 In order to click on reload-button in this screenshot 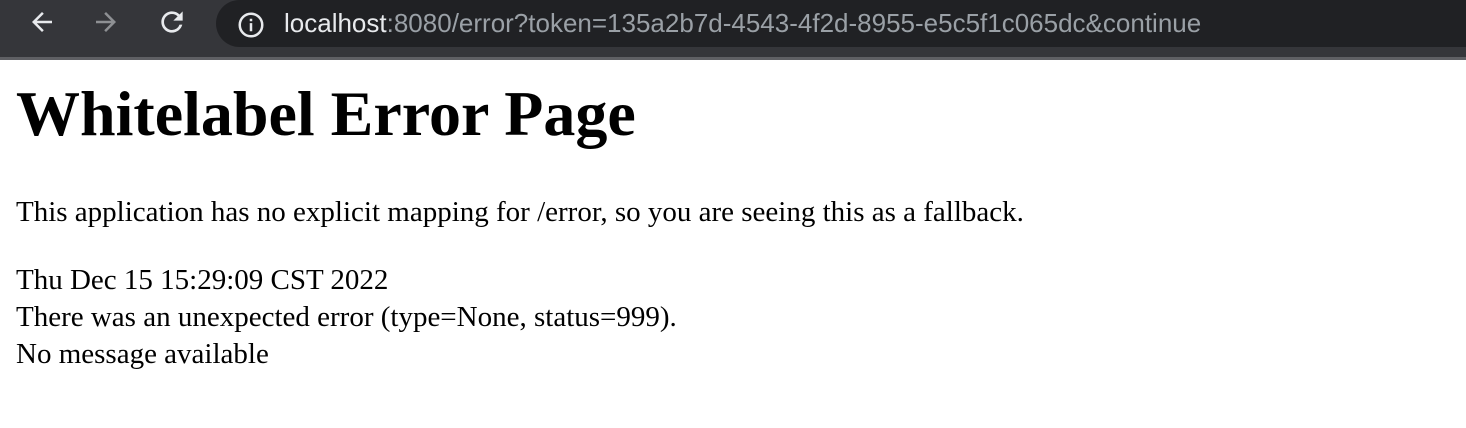, I will do `click(172, 22)`.